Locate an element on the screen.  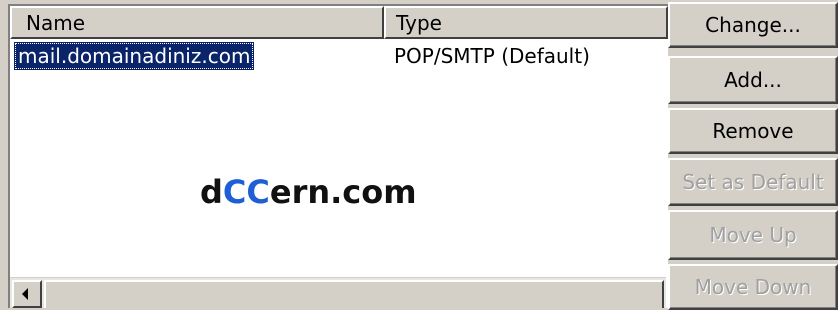
horizontal-scrollbar is located at coordinates (338, 292).